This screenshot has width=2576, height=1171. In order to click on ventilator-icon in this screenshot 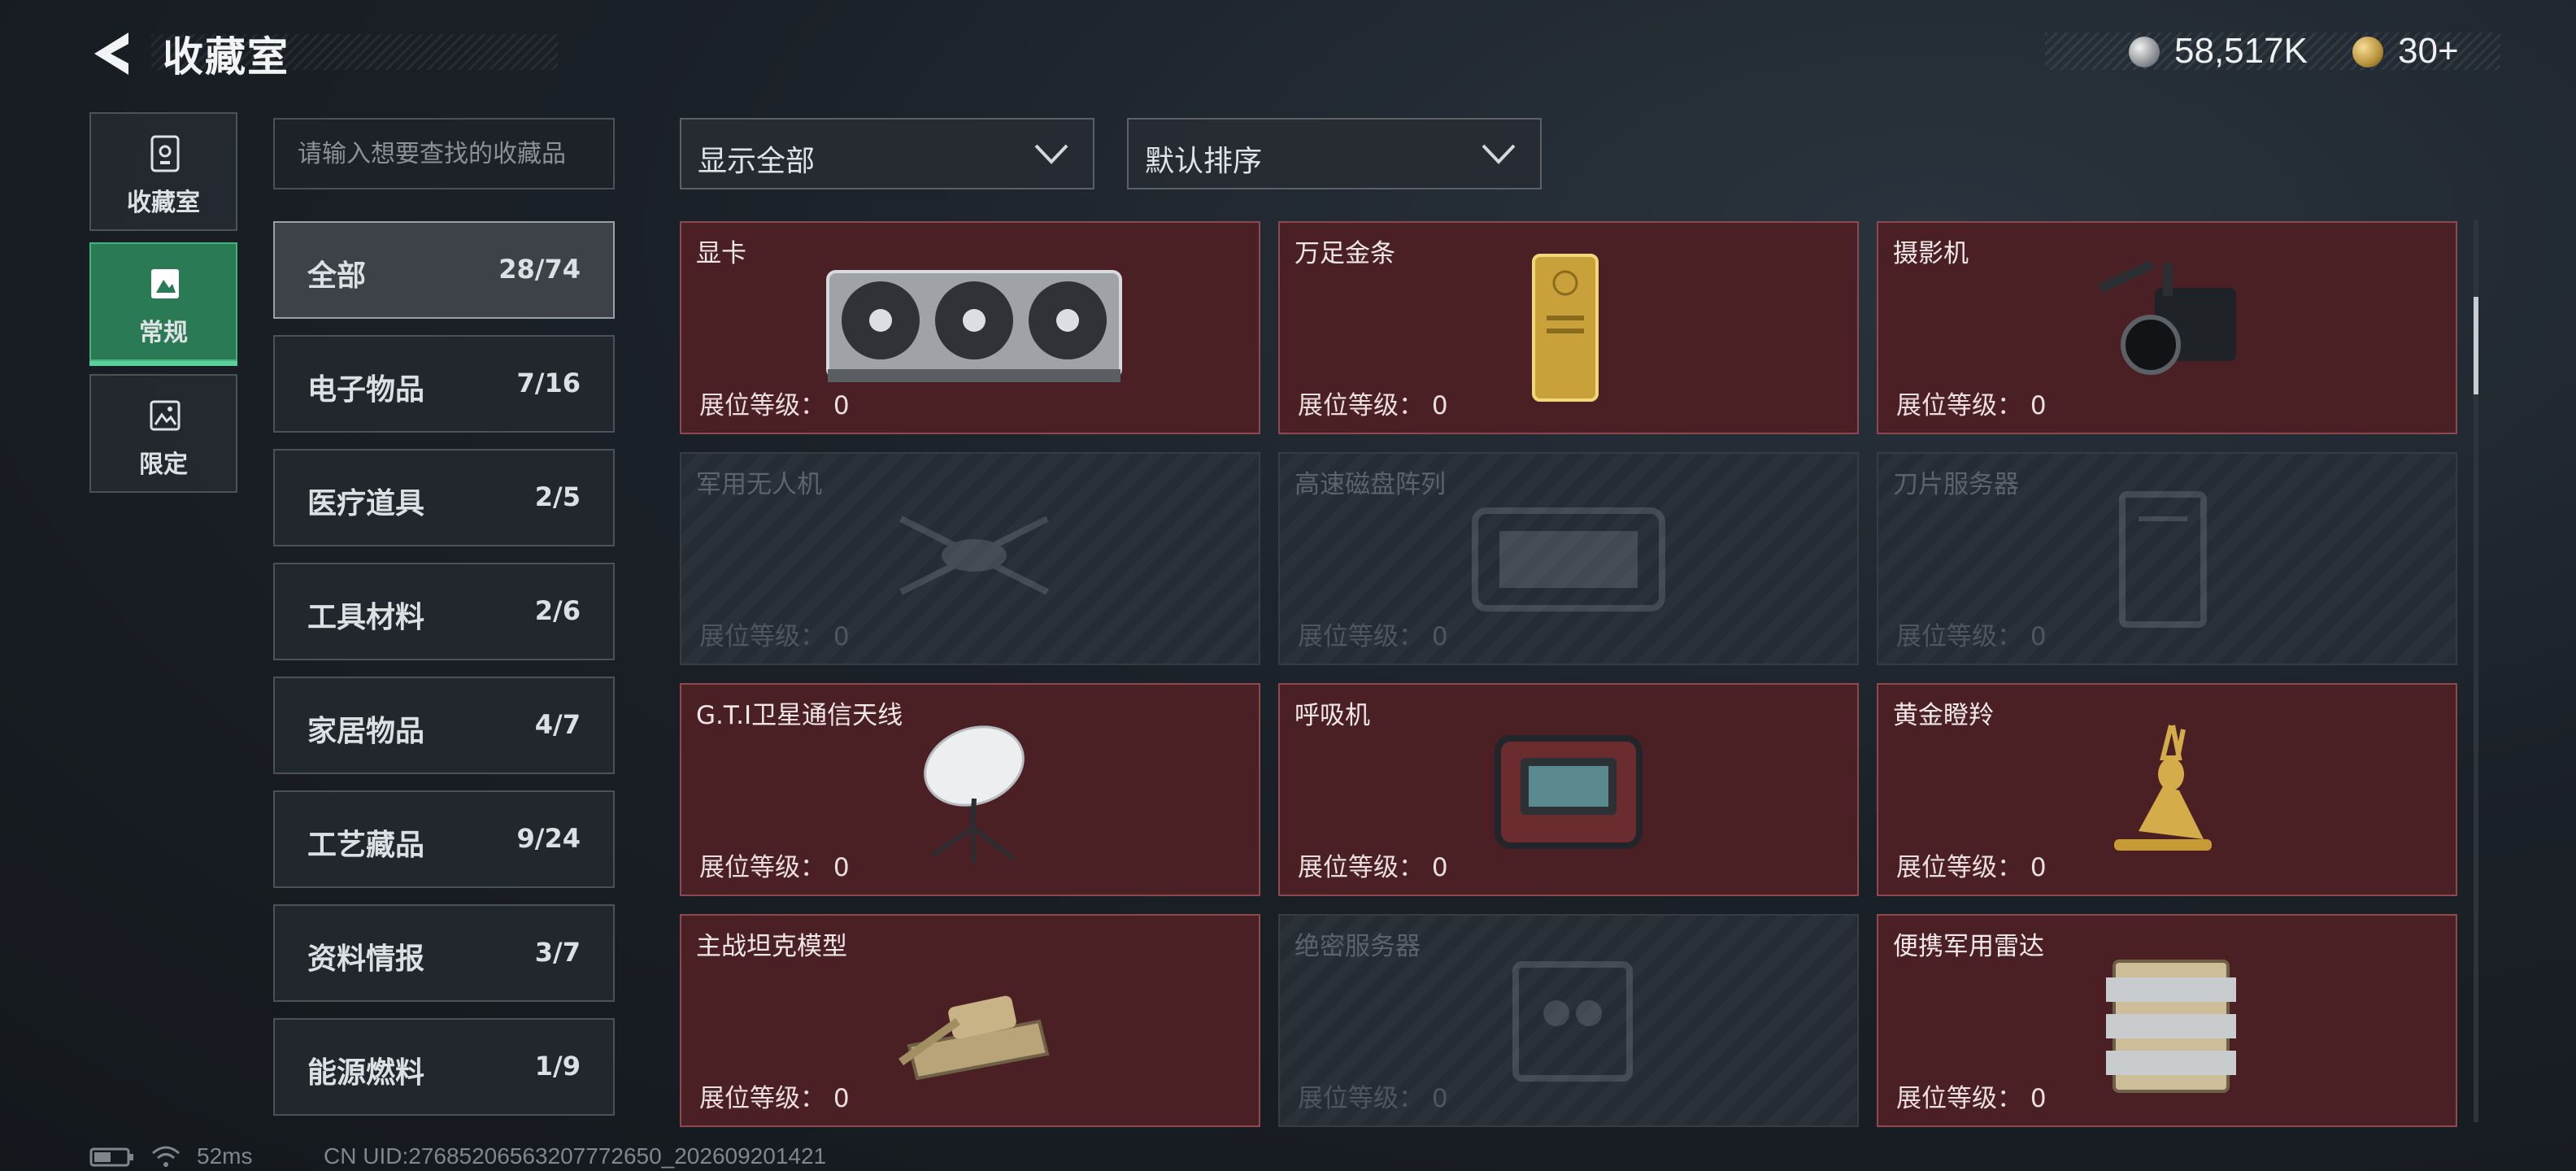, I will do `click(1569, 792)`.